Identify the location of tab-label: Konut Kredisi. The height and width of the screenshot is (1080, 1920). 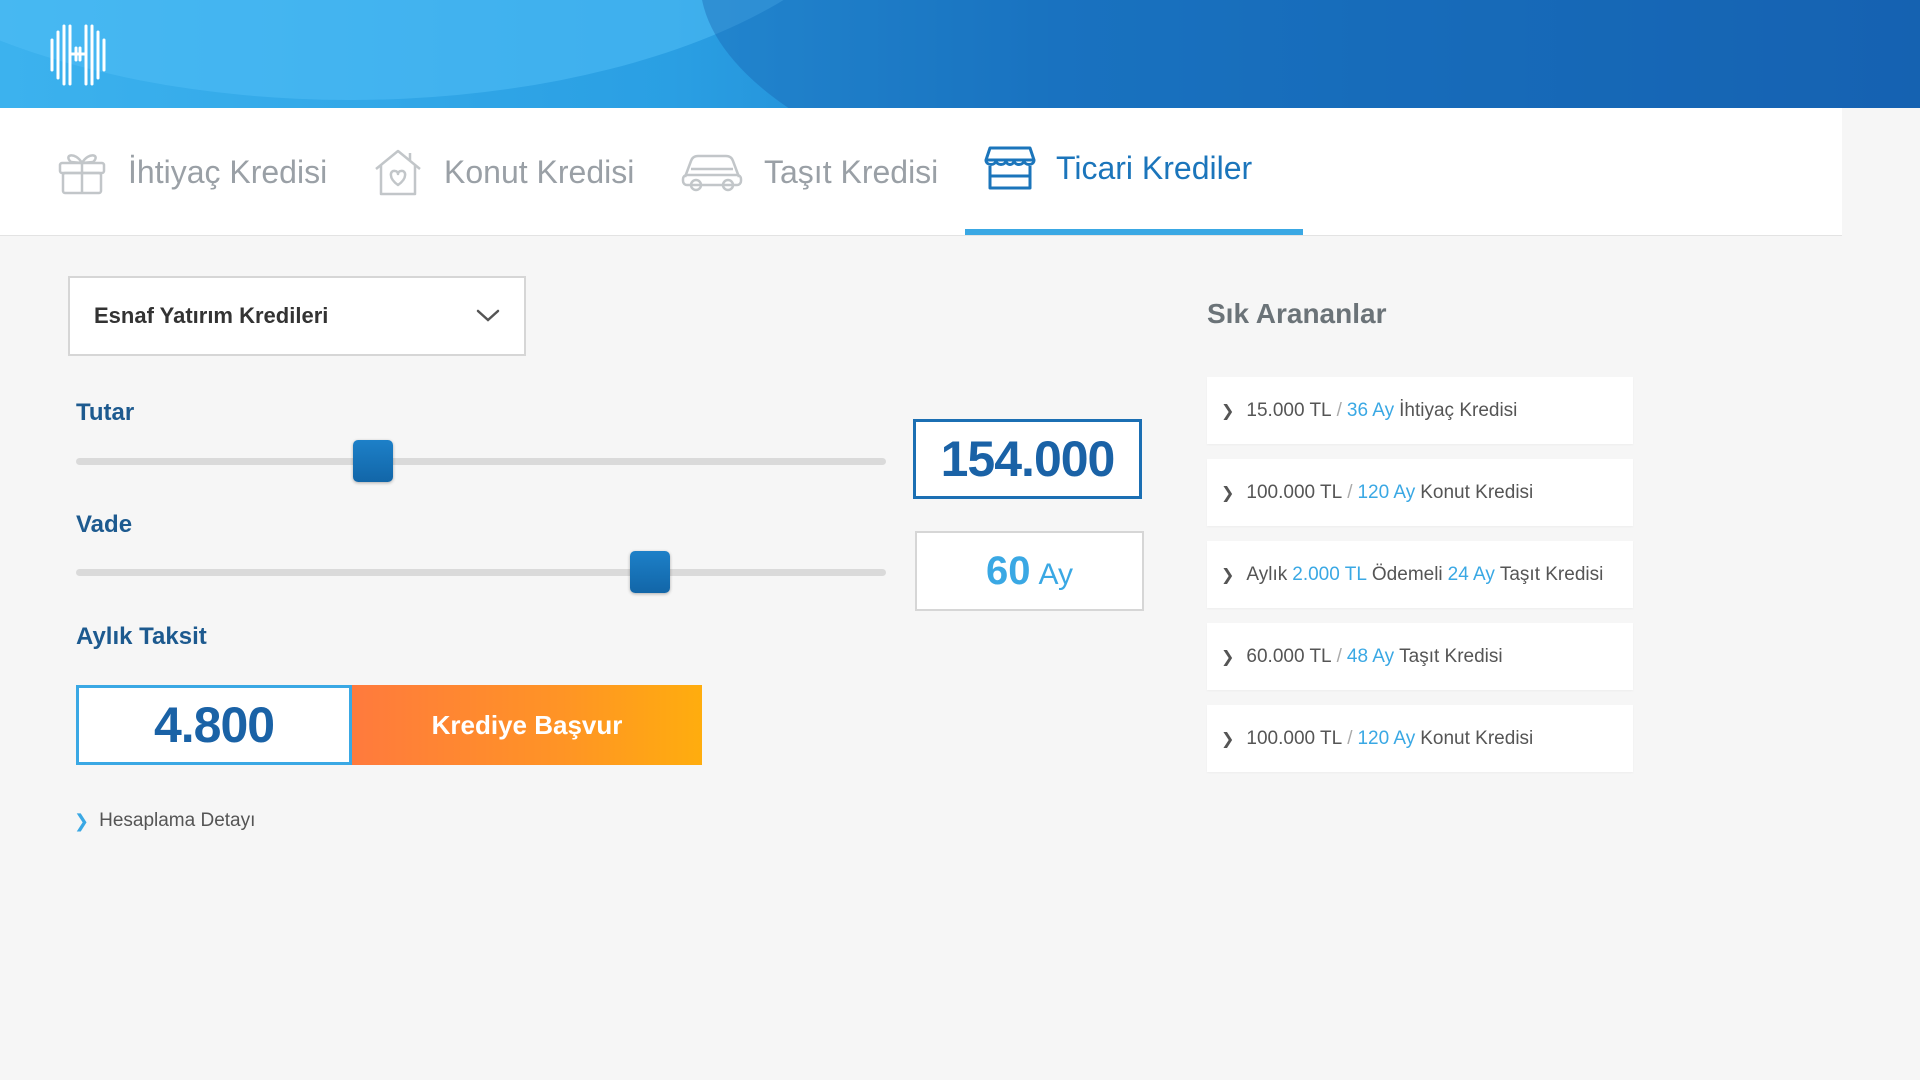
(539, 171).